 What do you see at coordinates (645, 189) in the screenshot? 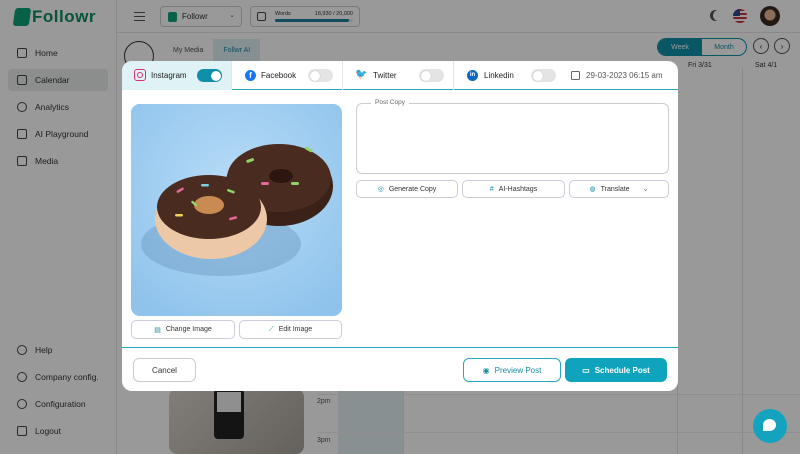
I see `chevron-down-icon: ⌄` at bounding box center [645, 189].